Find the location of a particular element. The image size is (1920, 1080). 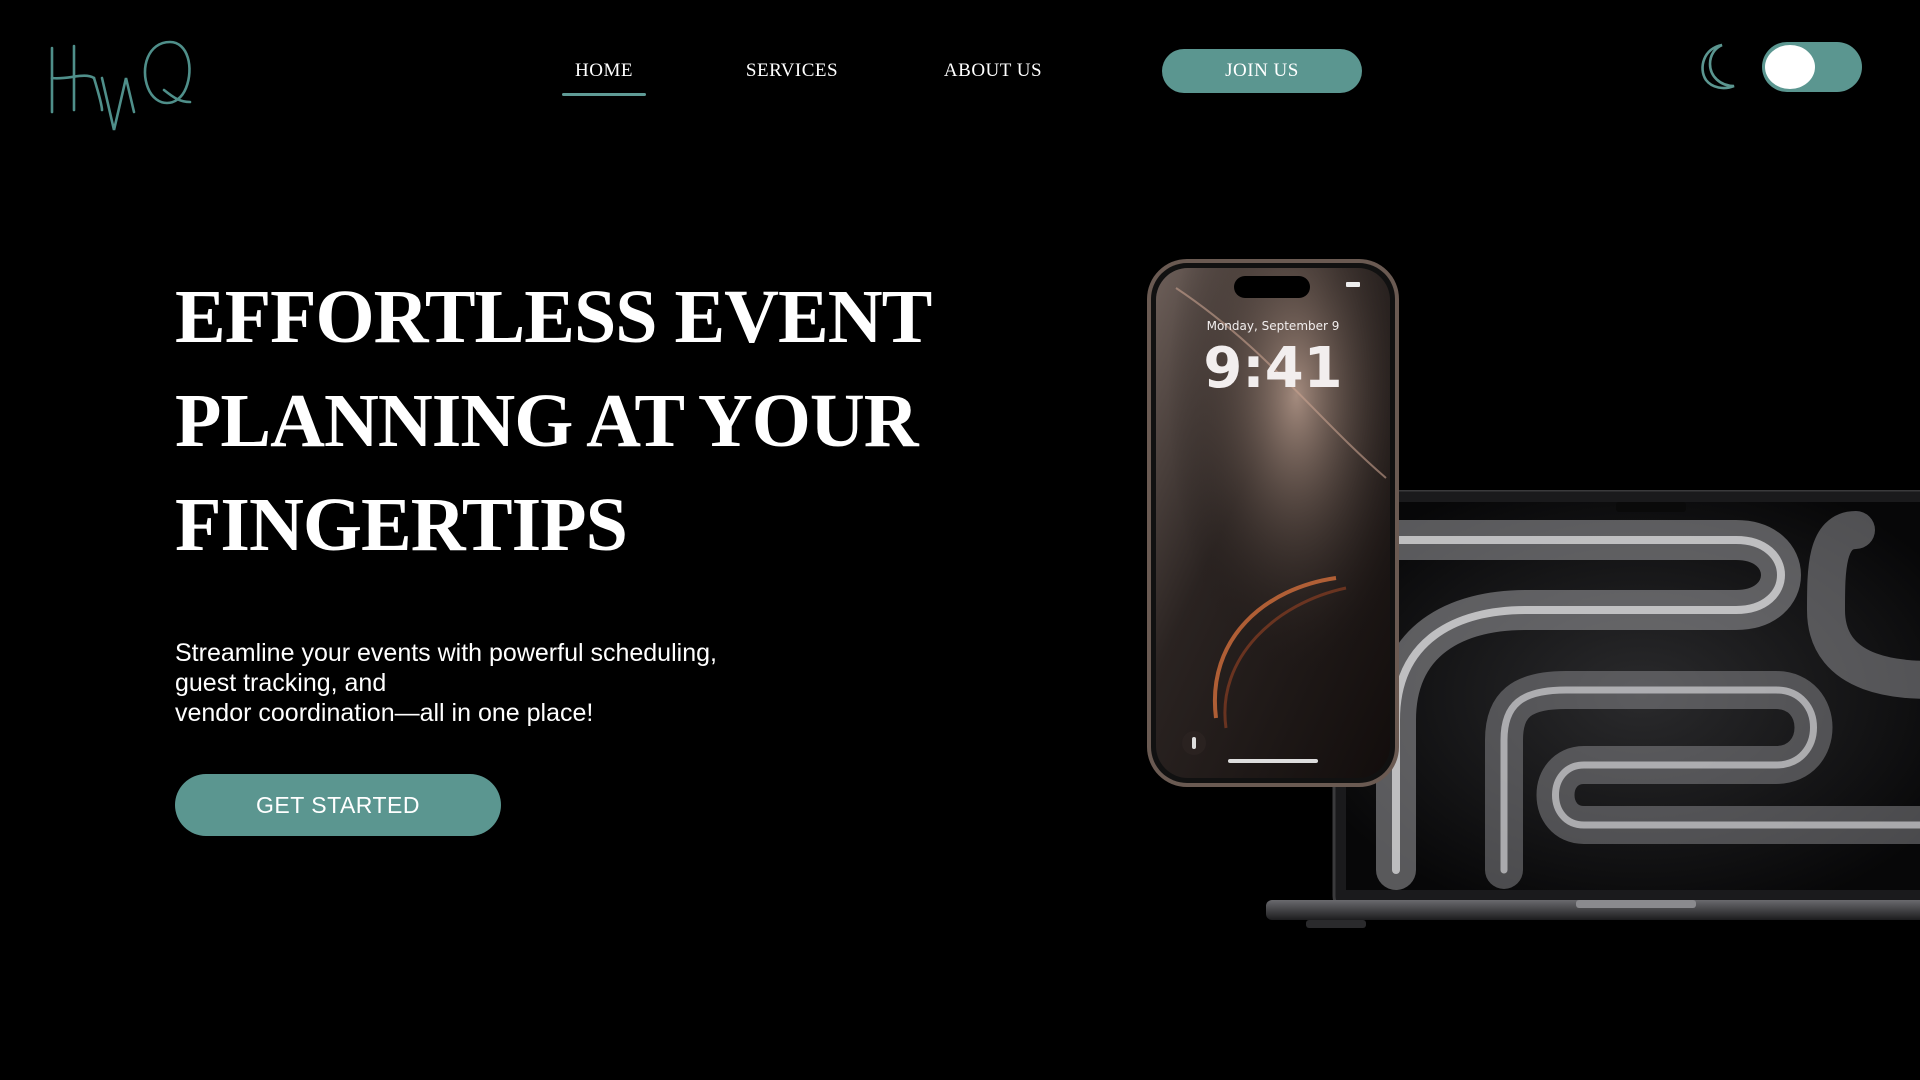

hero-title-line-1: EFFORTLESS EVENT is located at coordinates (553, 317).